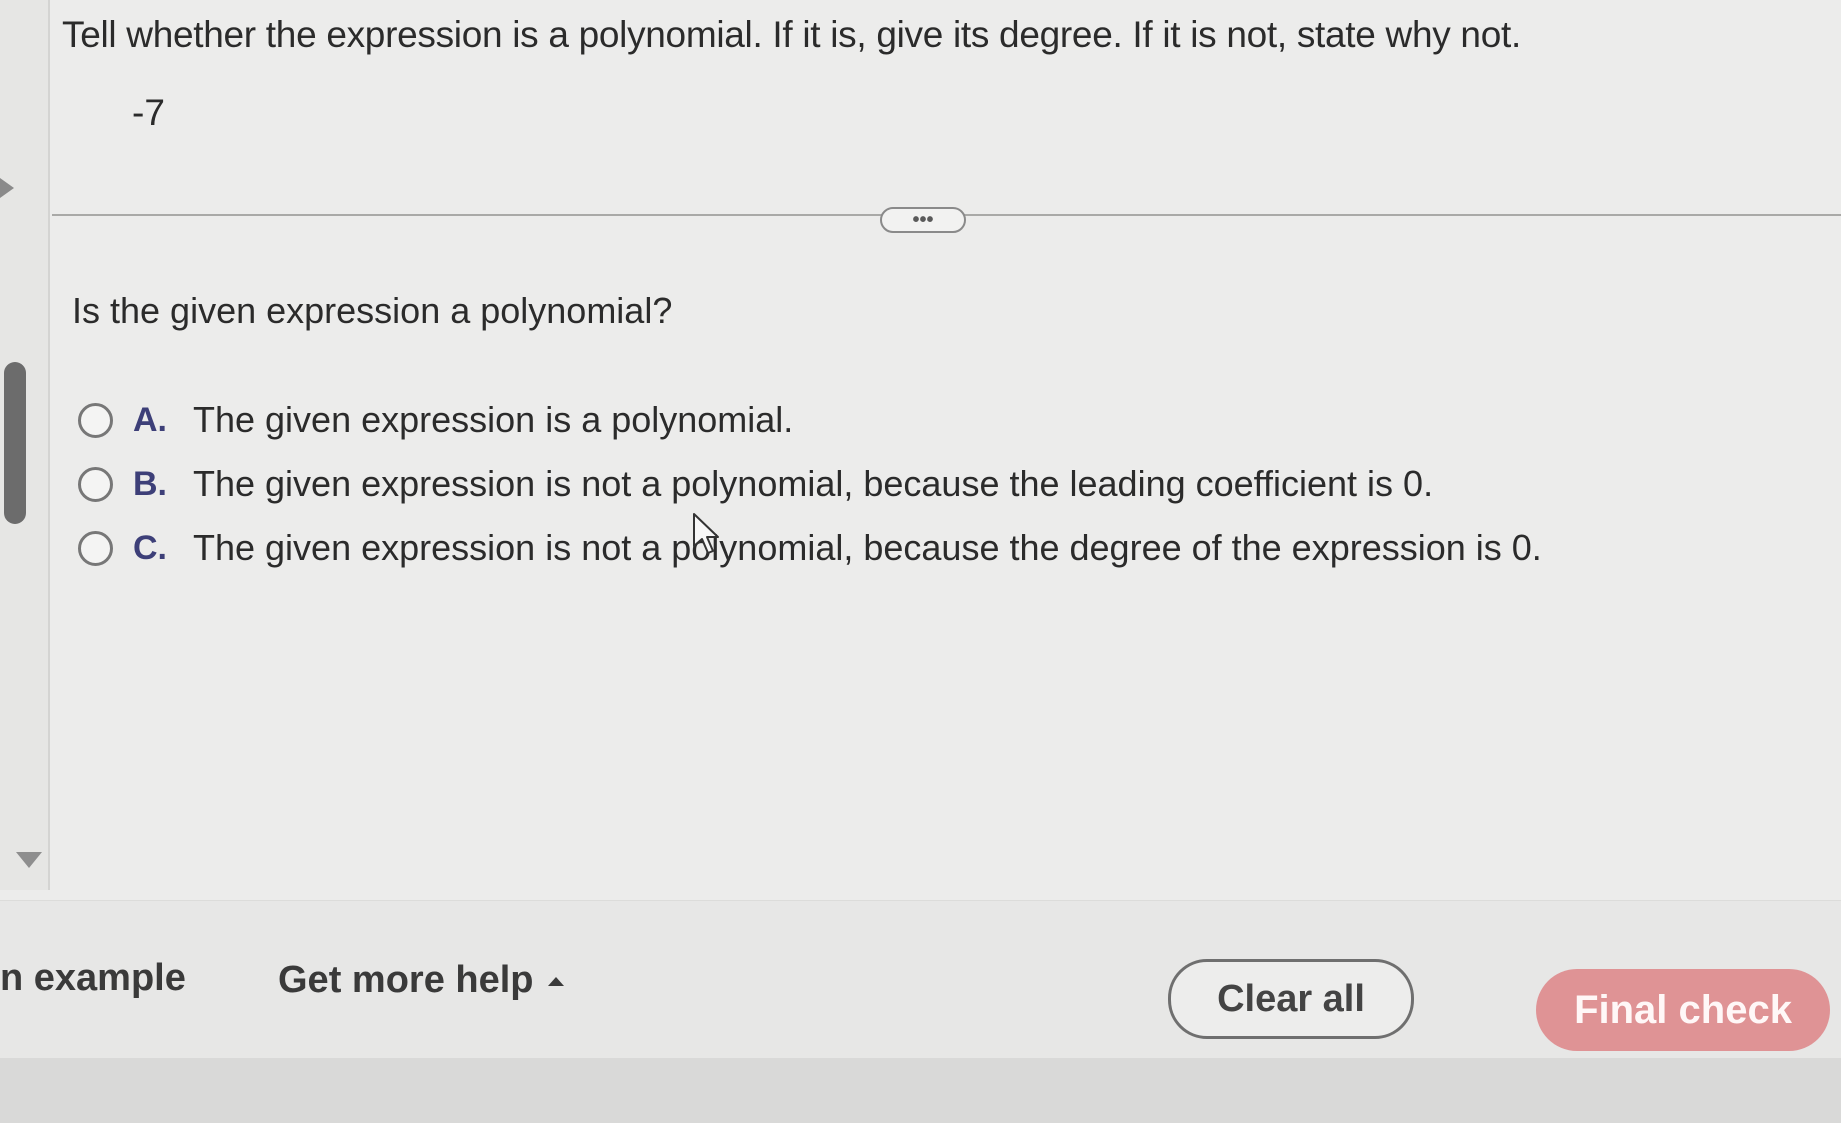  I want to click on caret-up-icon, so click(555, 982).